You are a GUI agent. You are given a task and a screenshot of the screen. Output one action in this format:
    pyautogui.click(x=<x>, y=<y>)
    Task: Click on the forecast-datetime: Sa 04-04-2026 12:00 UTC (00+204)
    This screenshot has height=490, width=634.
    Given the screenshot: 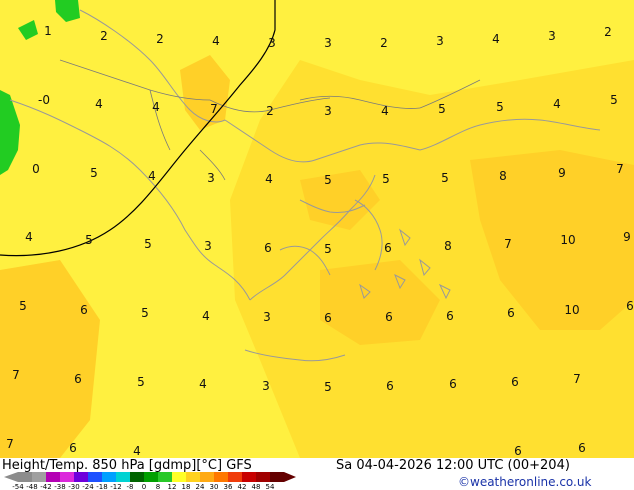 What is the action you would take?
    pyautogui.click(x=453, y=465)
    